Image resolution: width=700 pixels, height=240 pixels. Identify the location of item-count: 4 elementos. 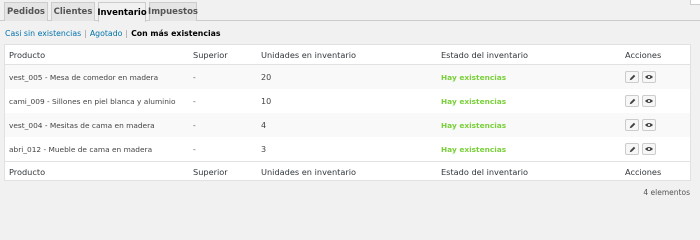
(666, 192).